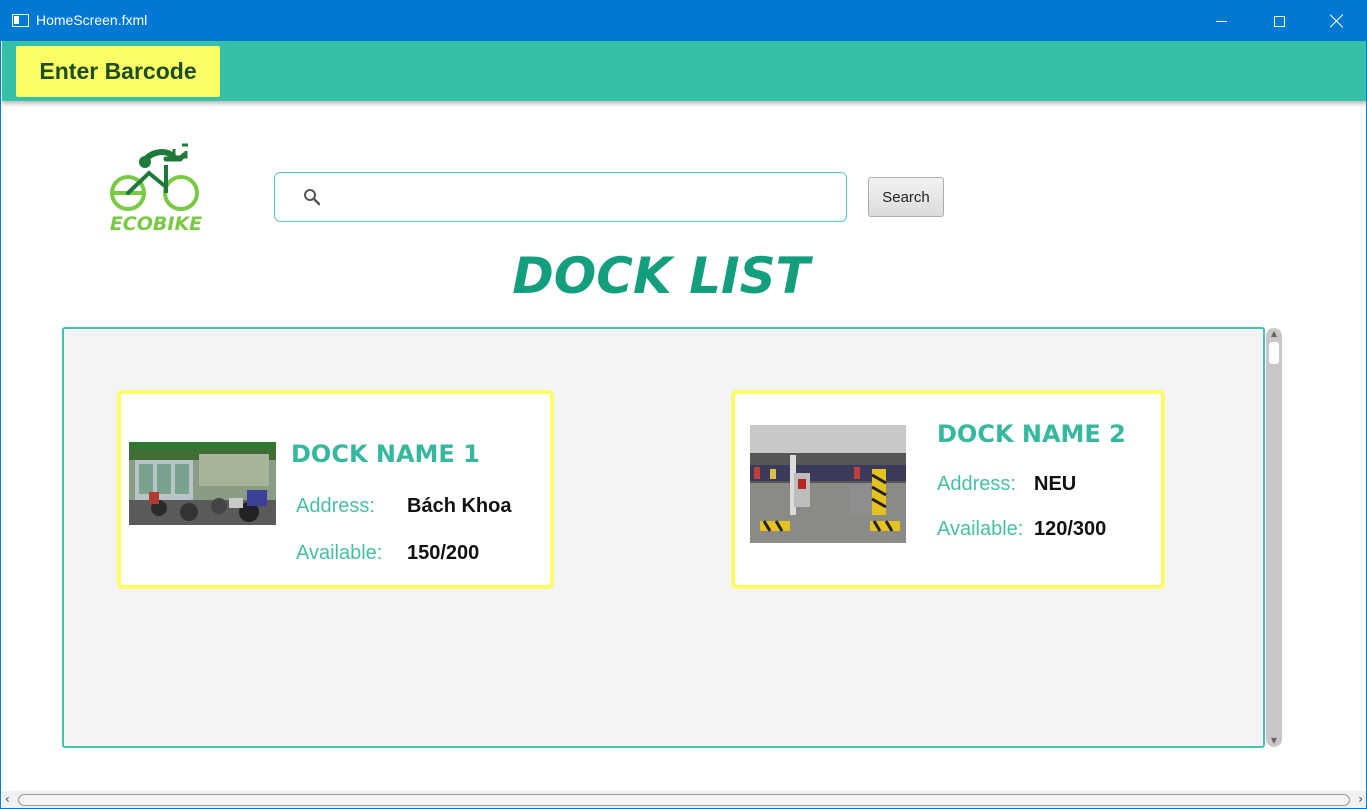  Describe the element at coordinates (7, 799) in the screenshot. I see `scroll-left-icon: ‹` at that location.